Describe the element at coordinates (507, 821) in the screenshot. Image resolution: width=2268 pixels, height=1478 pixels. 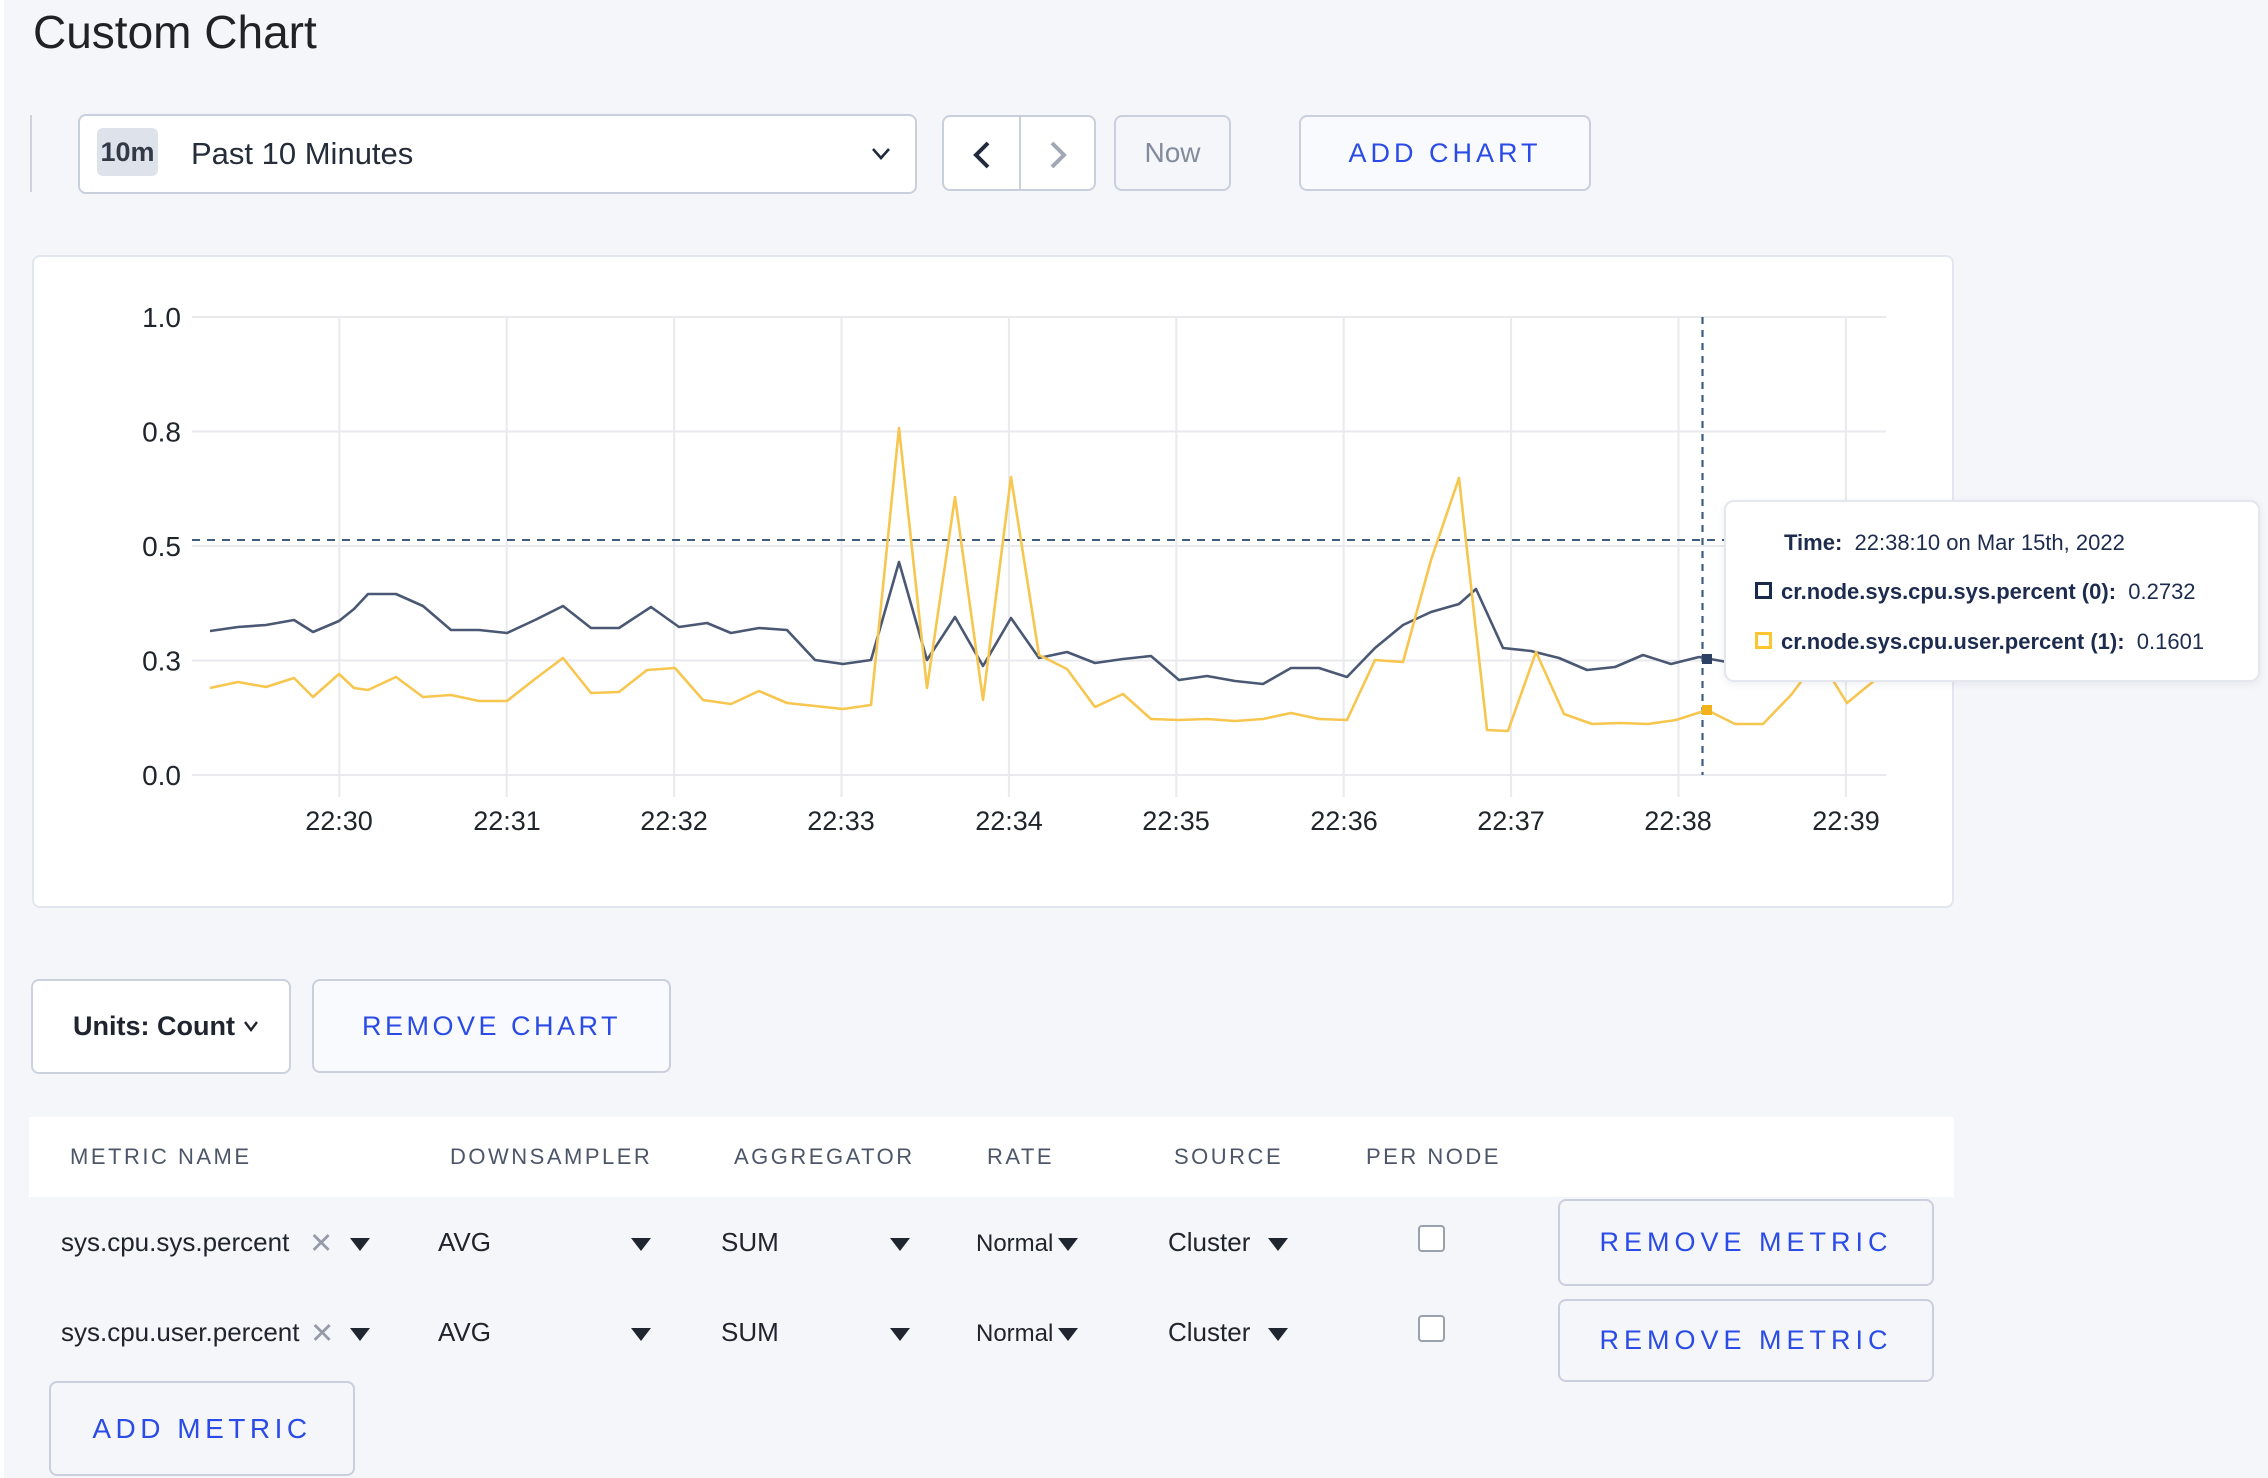
I see `svg-text: 22:31` at that location.